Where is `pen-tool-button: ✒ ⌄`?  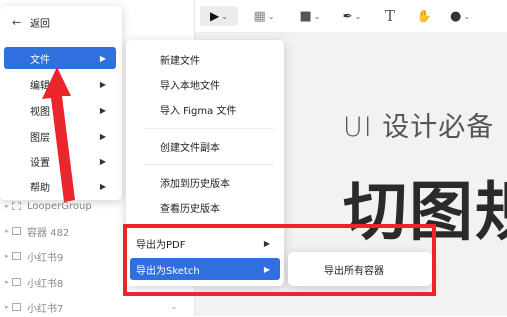
pen-tool-button: ✒ ⌄ is located at coordinates (352, 16).